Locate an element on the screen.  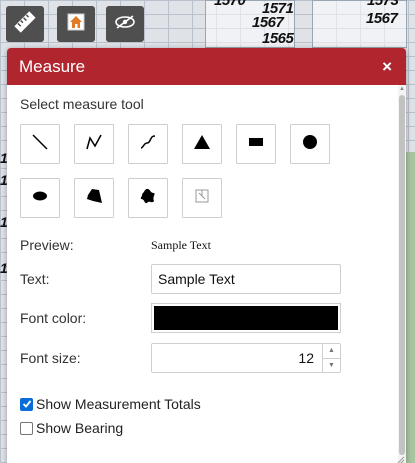
font-size-row: Font size: 12 ▲ ▼ is located at coordinates (185, 358).